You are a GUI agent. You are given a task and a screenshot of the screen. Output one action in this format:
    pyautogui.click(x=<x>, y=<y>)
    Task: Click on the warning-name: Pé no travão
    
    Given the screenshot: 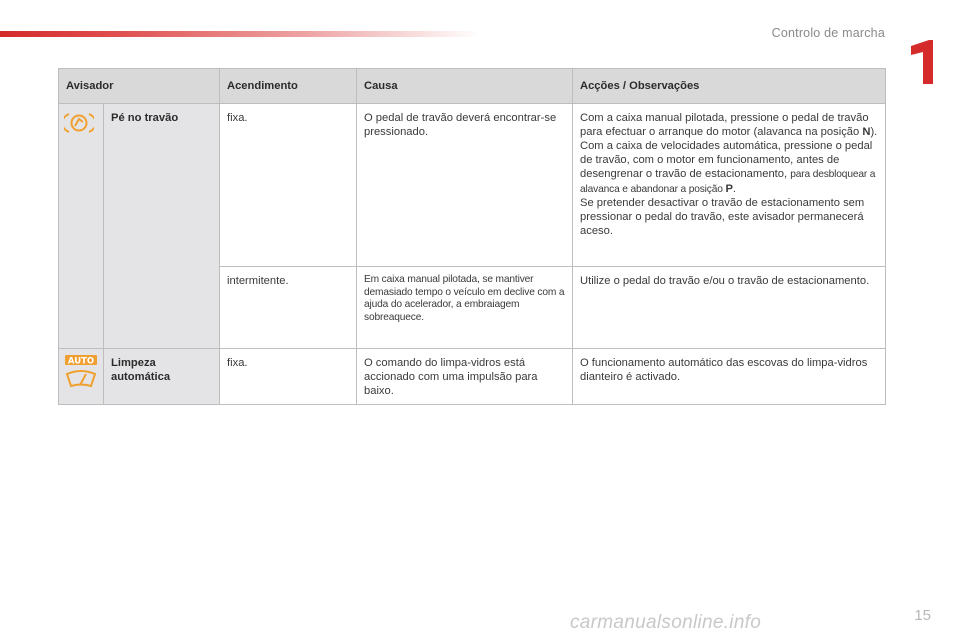 What is the action you would take?
    pyautogui.click(x=161, y=226)
    